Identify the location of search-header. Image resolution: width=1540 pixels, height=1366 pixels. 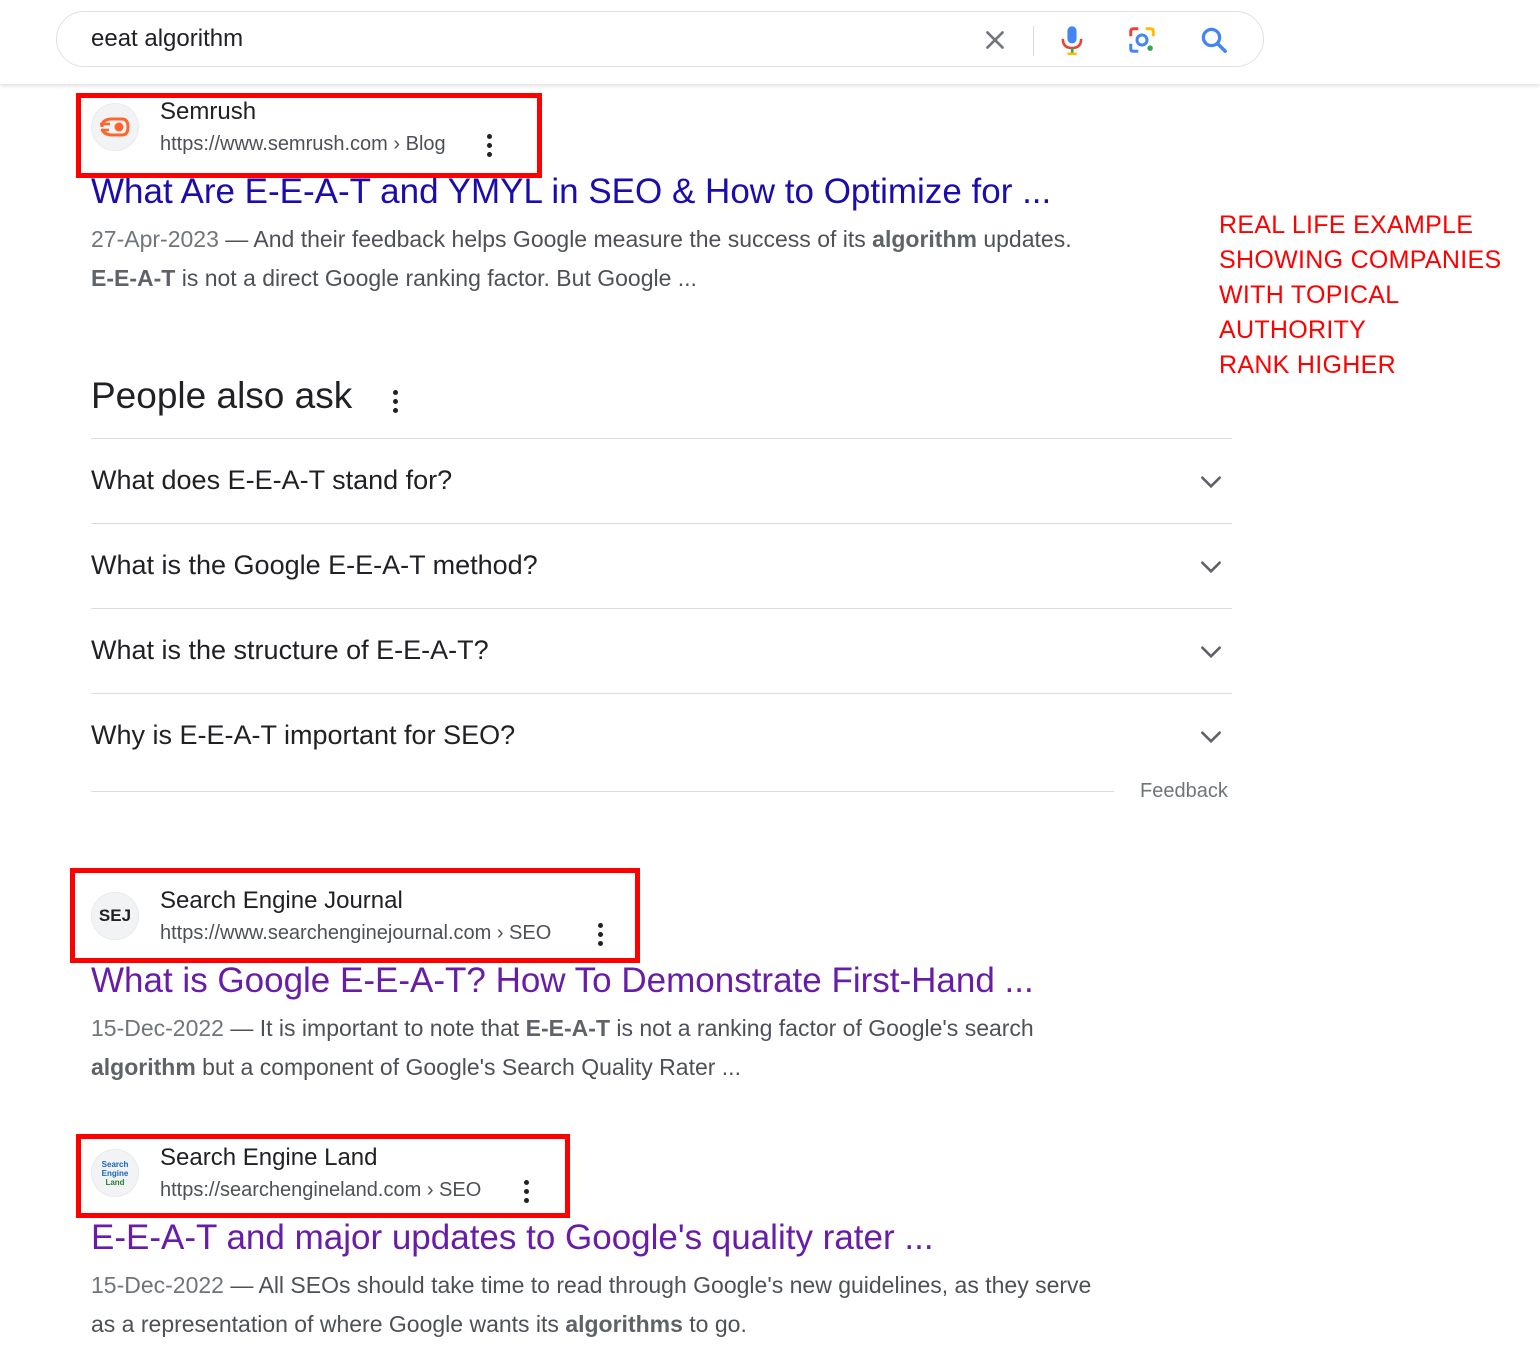
(770, 42).